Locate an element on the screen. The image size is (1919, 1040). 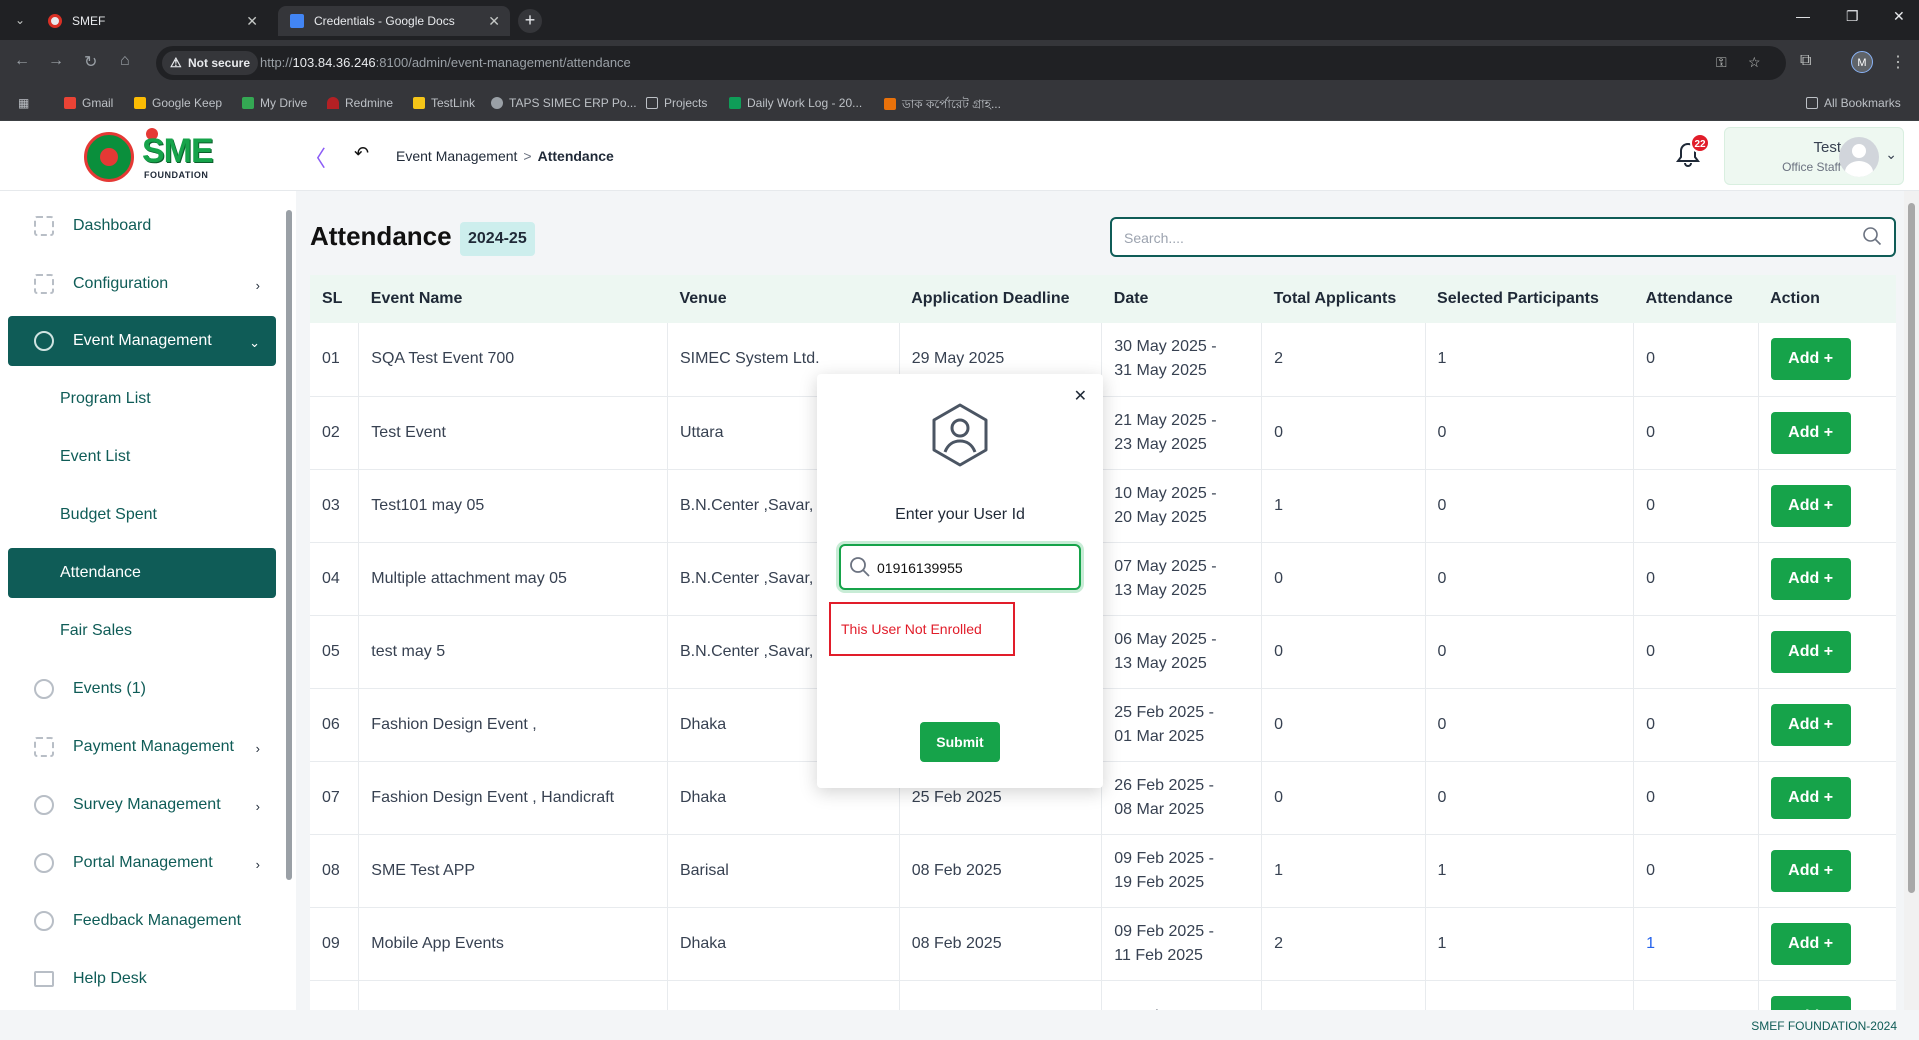
close-icon: ✕ is located at coordinates (1080, 396).